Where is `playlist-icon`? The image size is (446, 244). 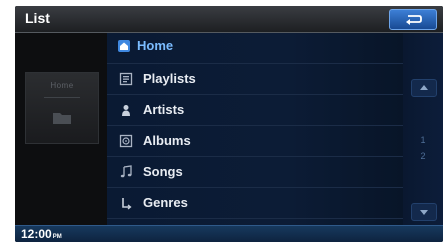 playlist-icon is located at coordinates (126, 79).